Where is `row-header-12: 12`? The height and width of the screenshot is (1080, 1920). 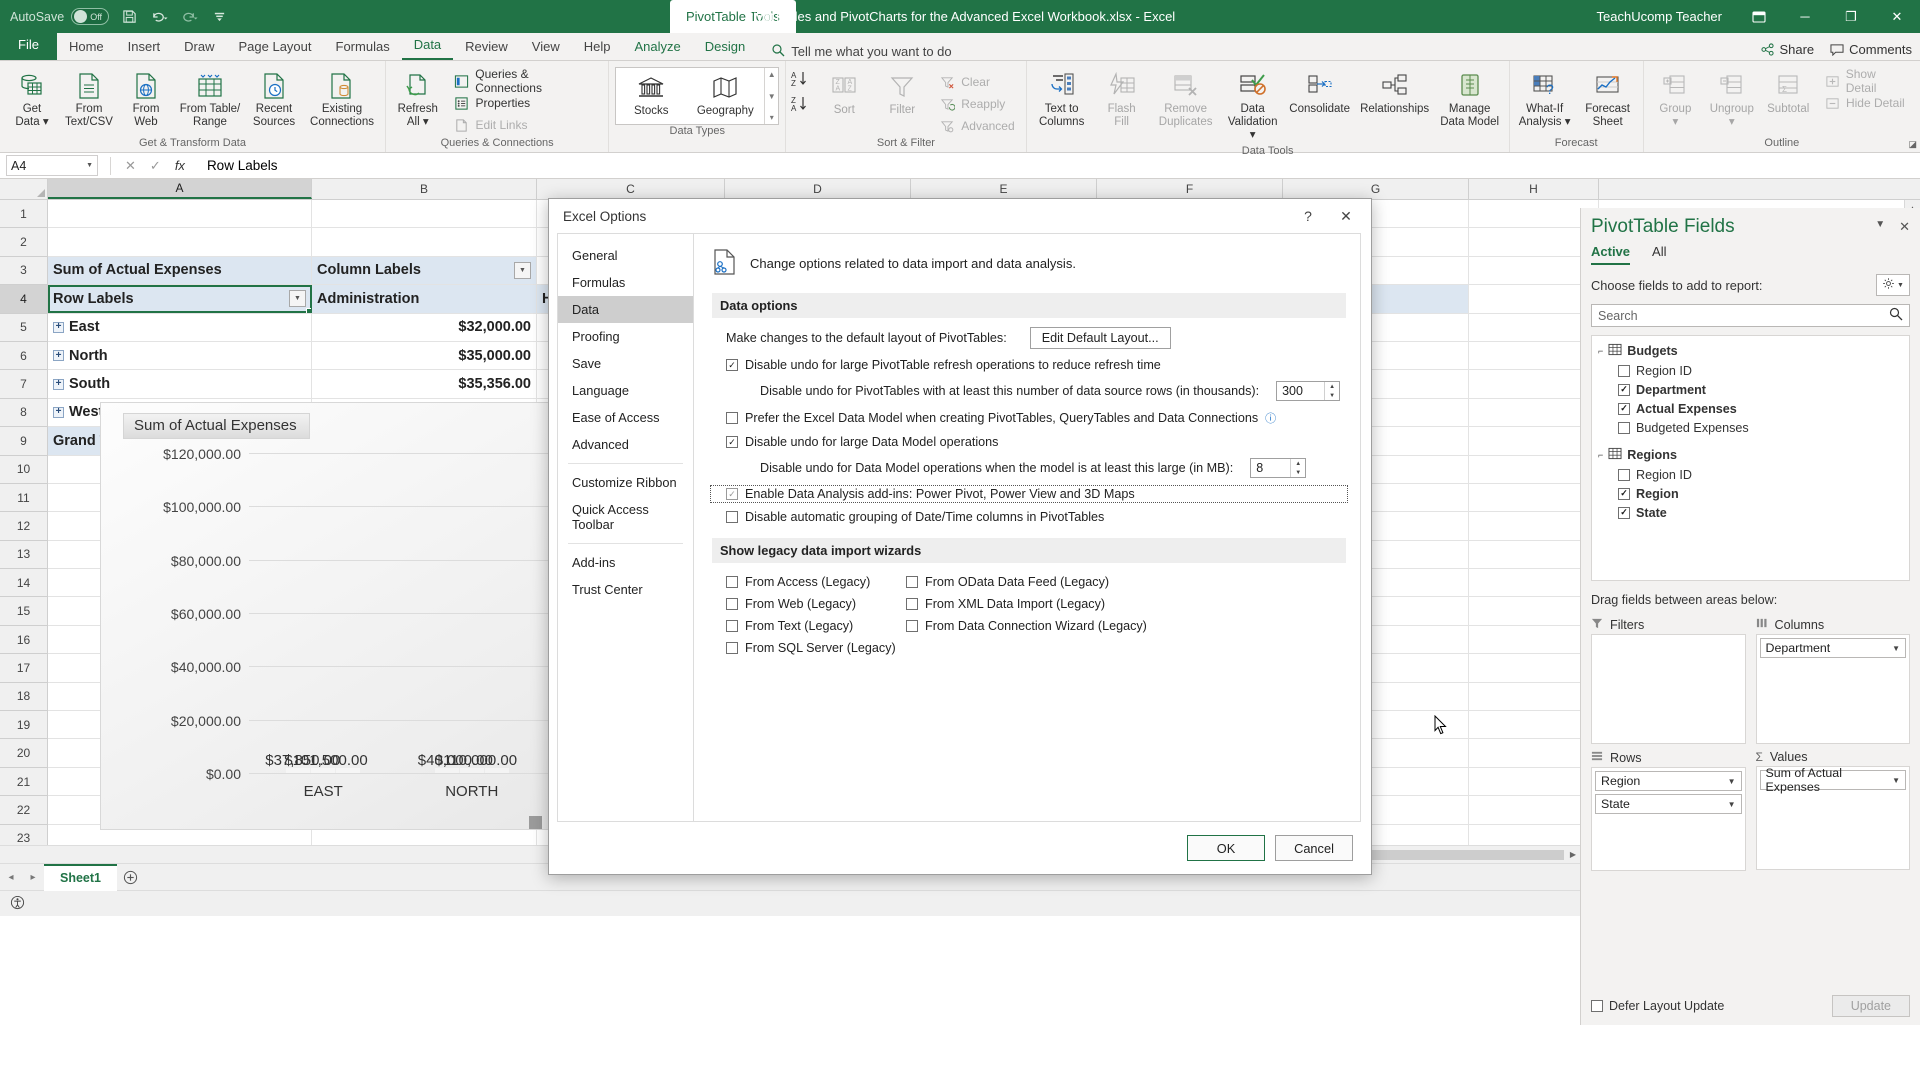 row-header-12: 12 is located at coordinates (23, 526).